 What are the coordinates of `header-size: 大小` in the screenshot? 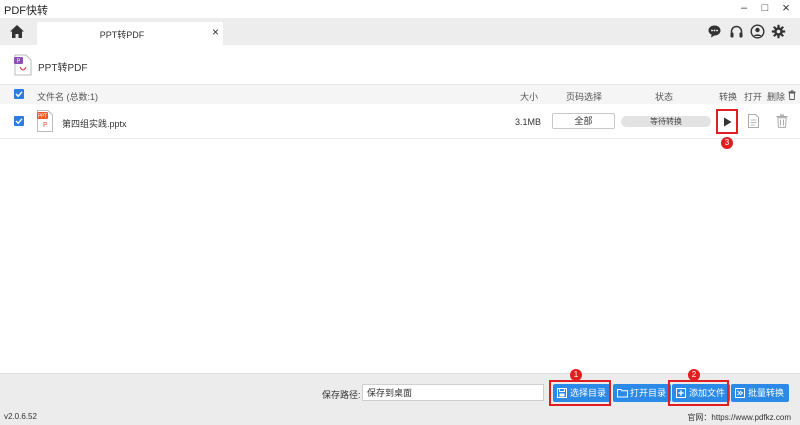 It's located at (529, 97).